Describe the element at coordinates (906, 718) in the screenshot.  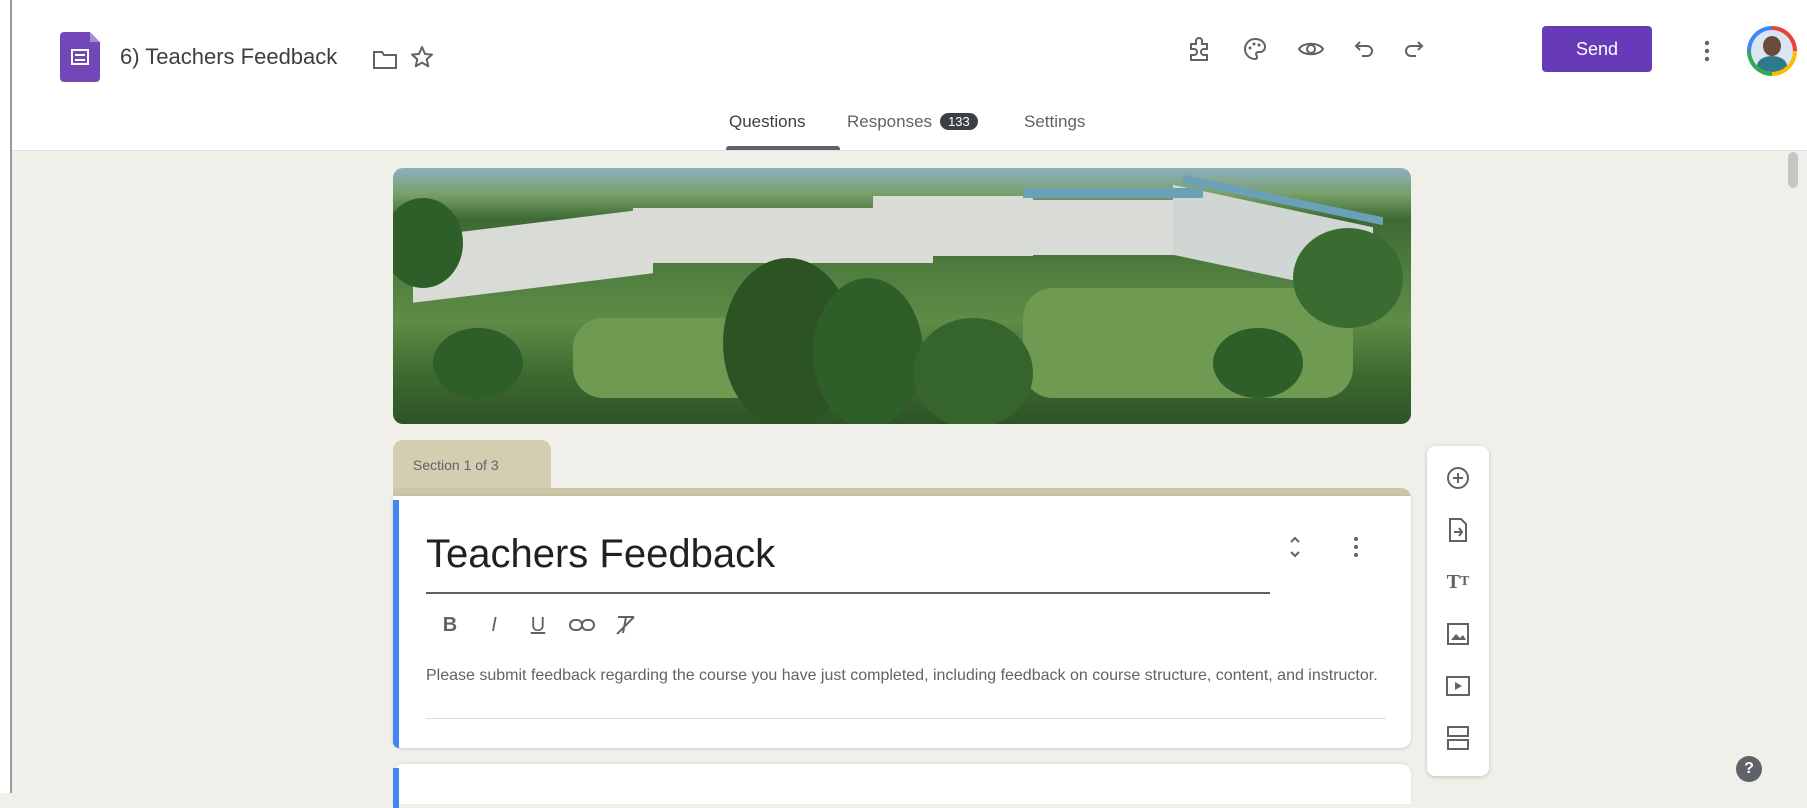
I see `description-underline` at that location.